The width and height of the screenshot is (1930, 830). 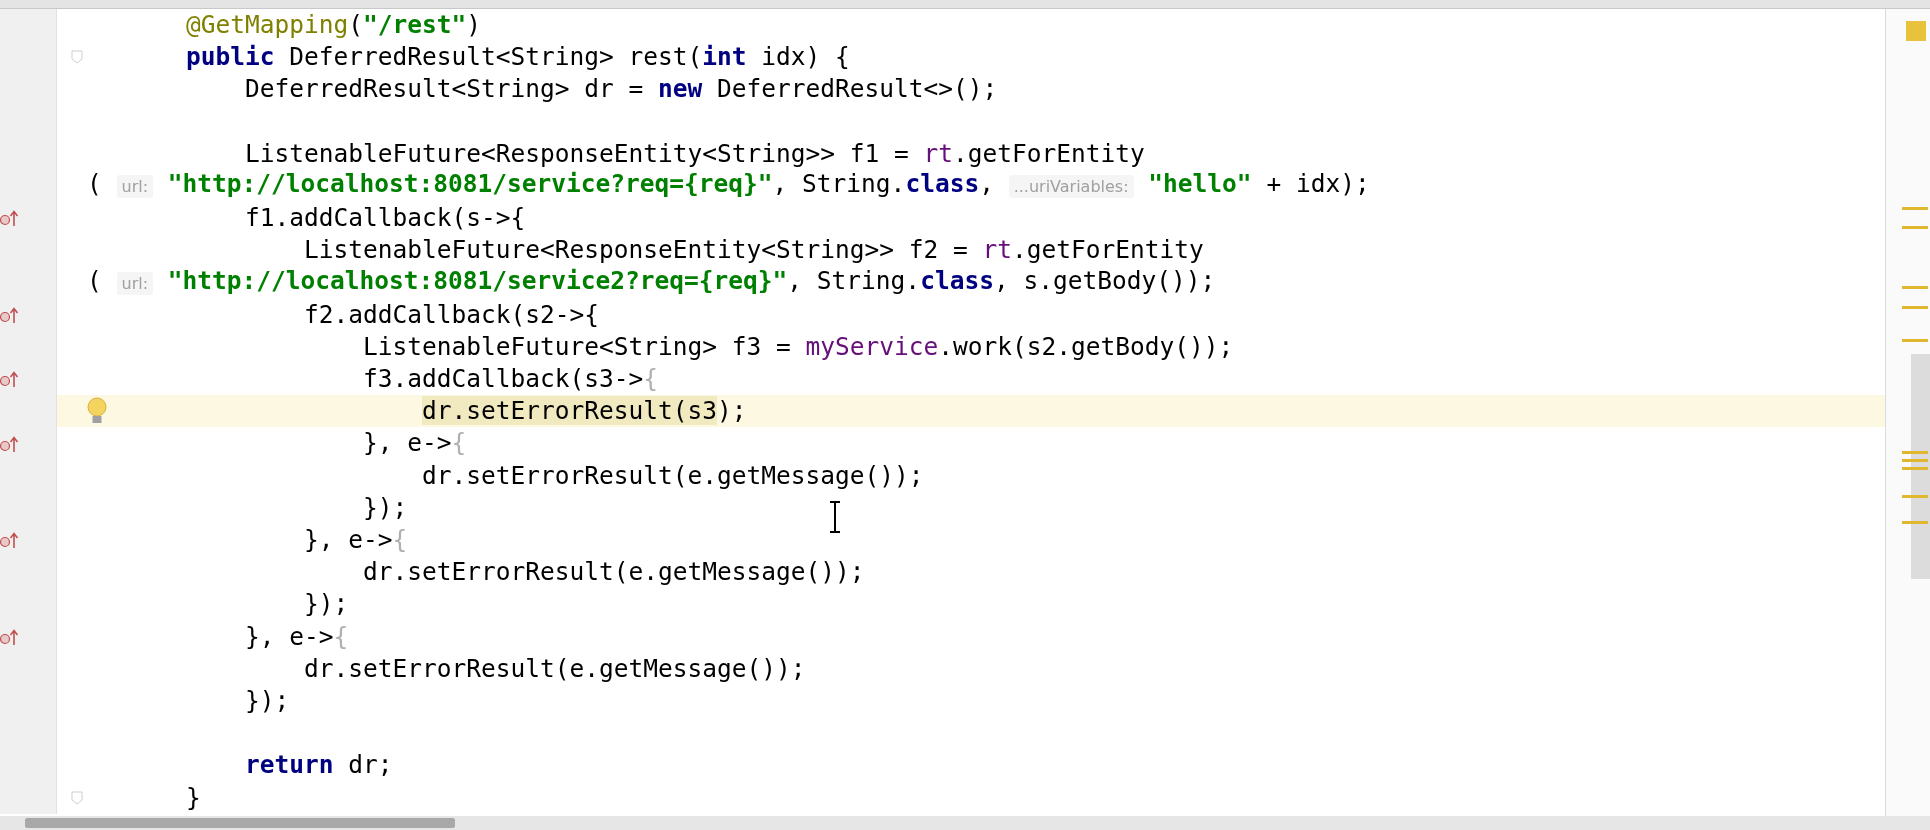 I want to click on text-cursor-icon, so click(x=835, y=517).